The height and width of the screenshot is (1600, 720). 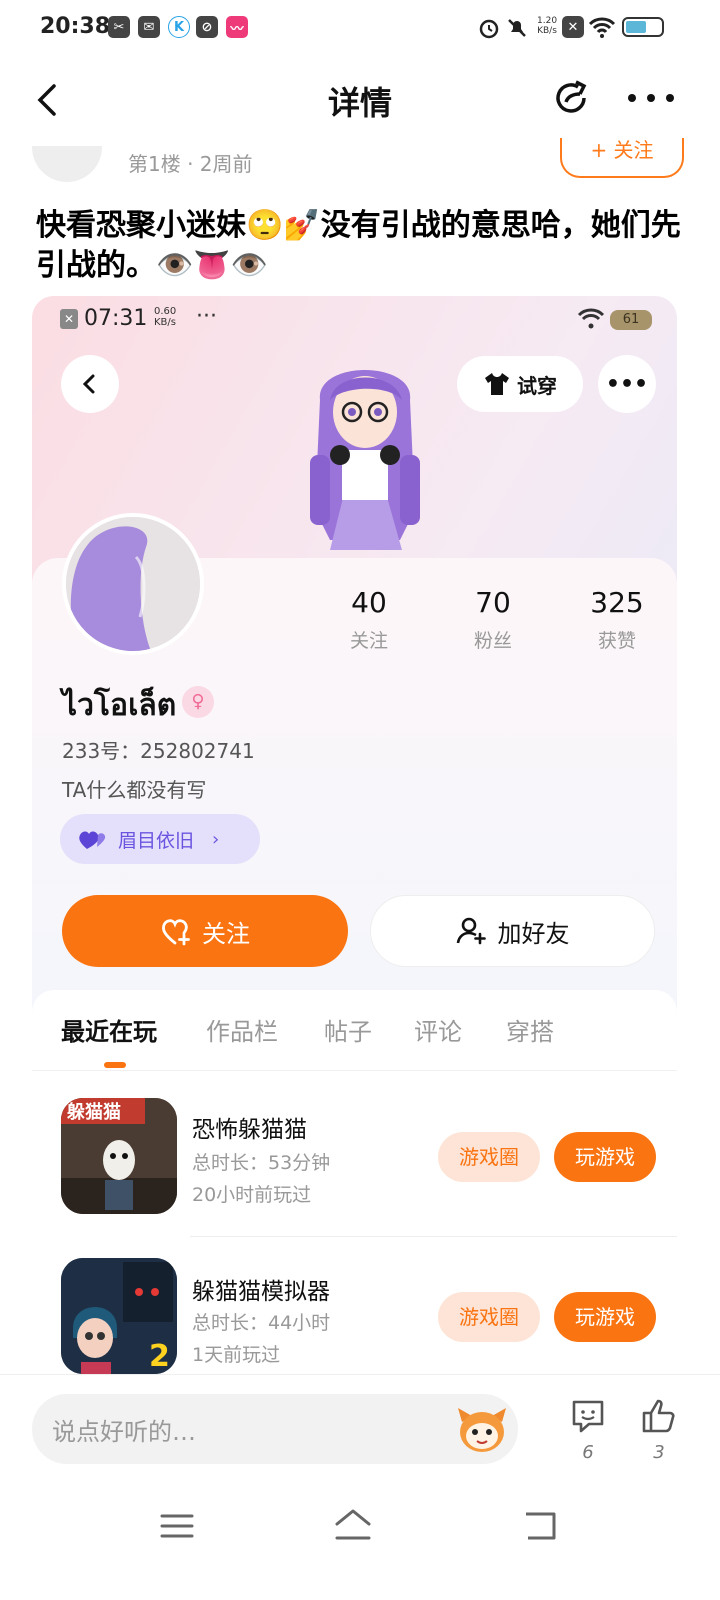 I want to click on add-friend-label: 加好友, so click(x=533, y=933).